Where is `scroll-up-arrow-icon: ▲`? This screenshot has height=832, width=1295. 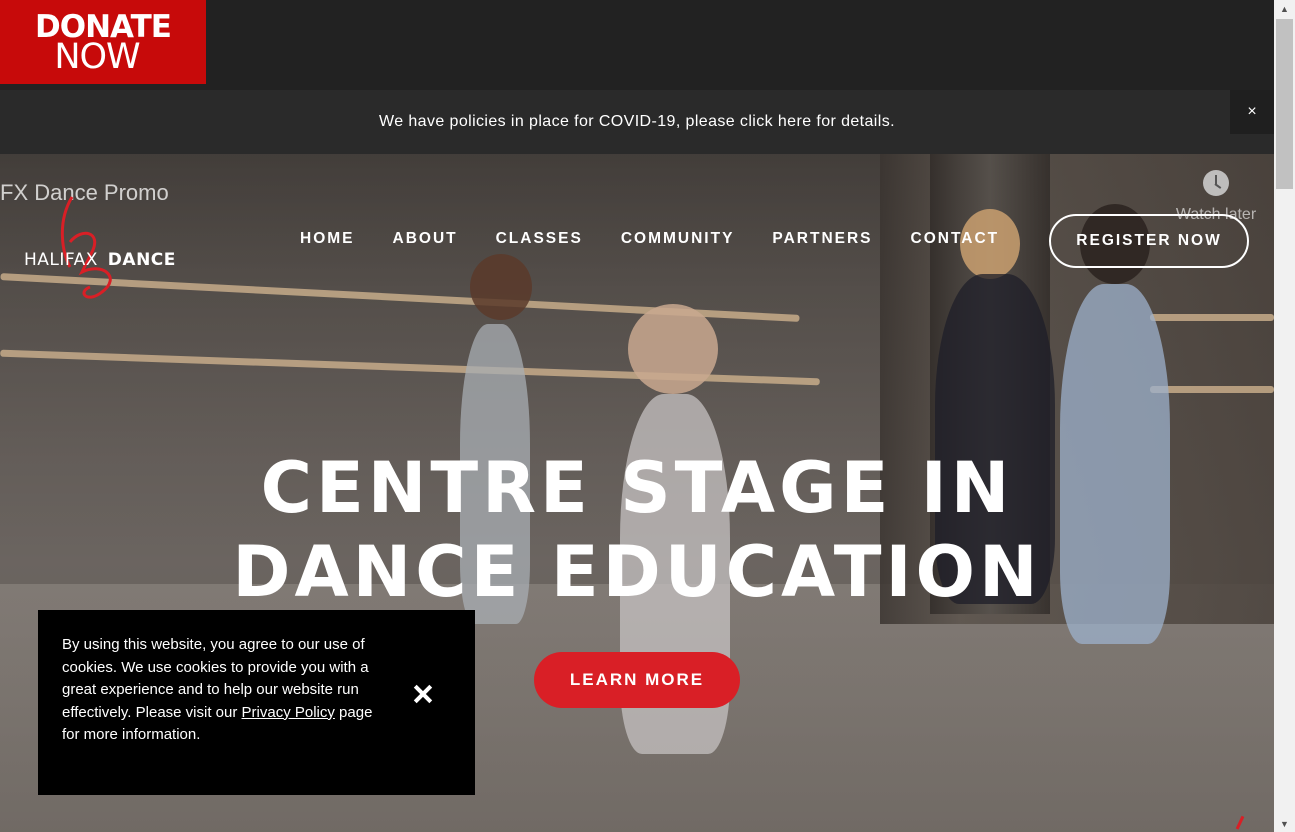
scroll-up-arrow-icon: ▲ is located at coordinates (1284, 8).